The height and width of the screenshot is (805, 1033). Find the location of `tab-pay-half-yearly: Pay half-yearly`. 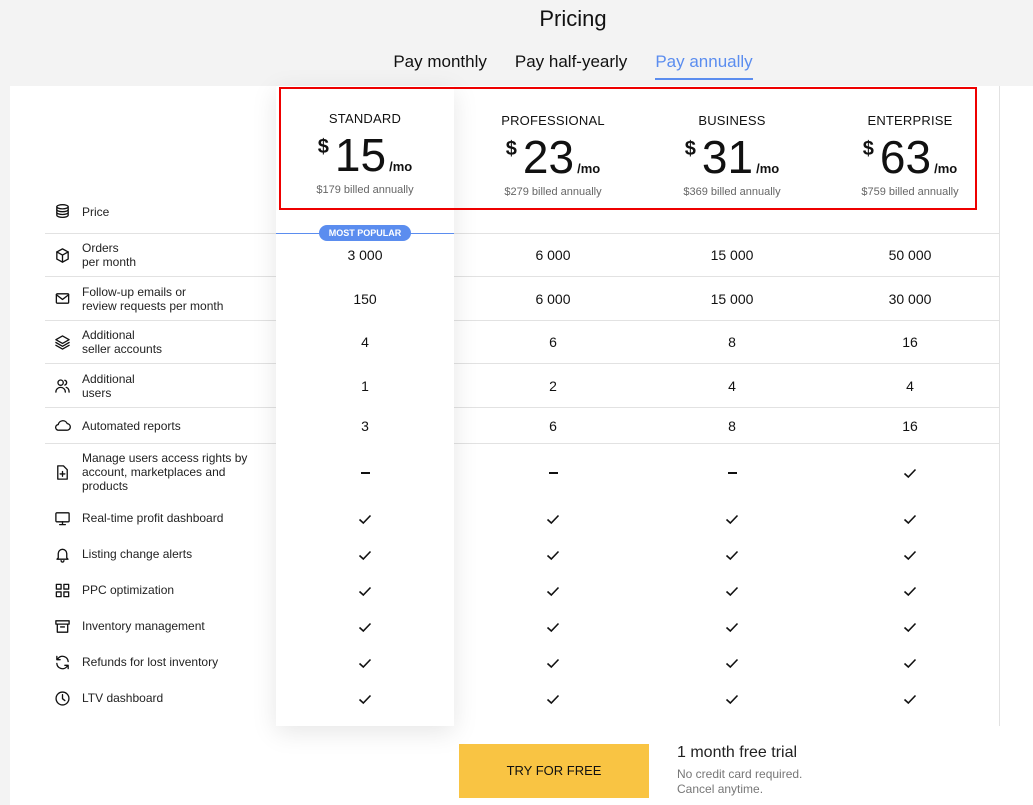

tab-pay-half-yearly: Pay half-yearly is located at coordinates (571, 65).